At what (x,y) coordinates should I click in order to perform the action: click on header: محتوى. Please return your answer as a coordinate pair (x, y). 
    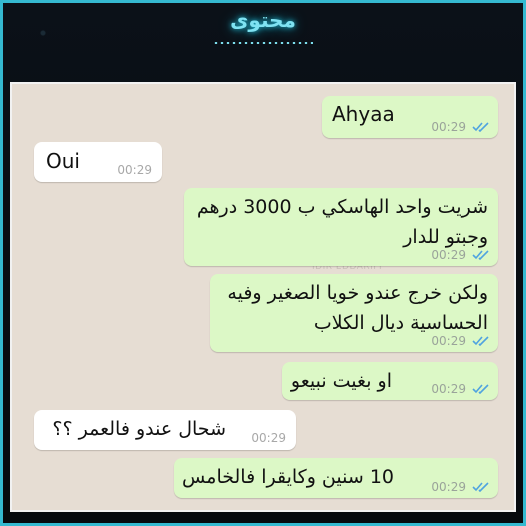
    Looking at the image, I should click on (263, 38).